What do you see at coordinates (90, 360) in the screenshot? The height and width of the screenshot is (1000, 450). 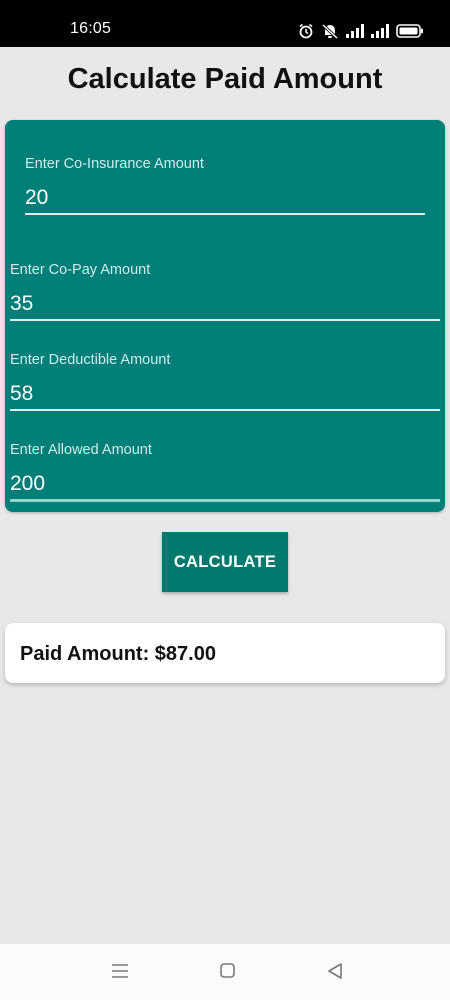 I see `deductible-label: Enter Deductible Amount` at bounding box center [90, 360].